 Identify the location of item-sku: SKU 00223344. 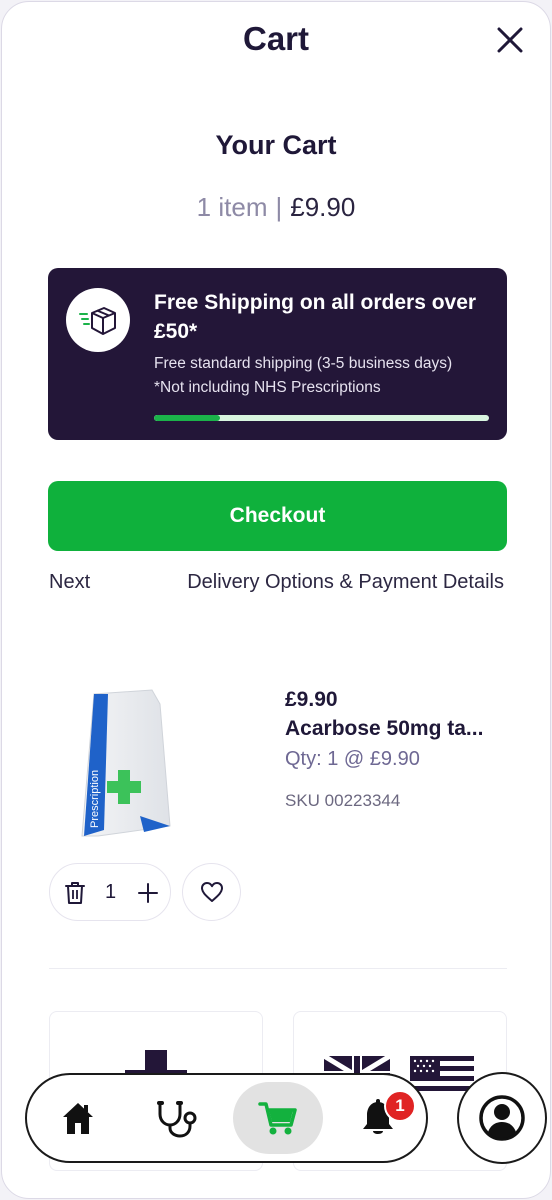
(343, 800).